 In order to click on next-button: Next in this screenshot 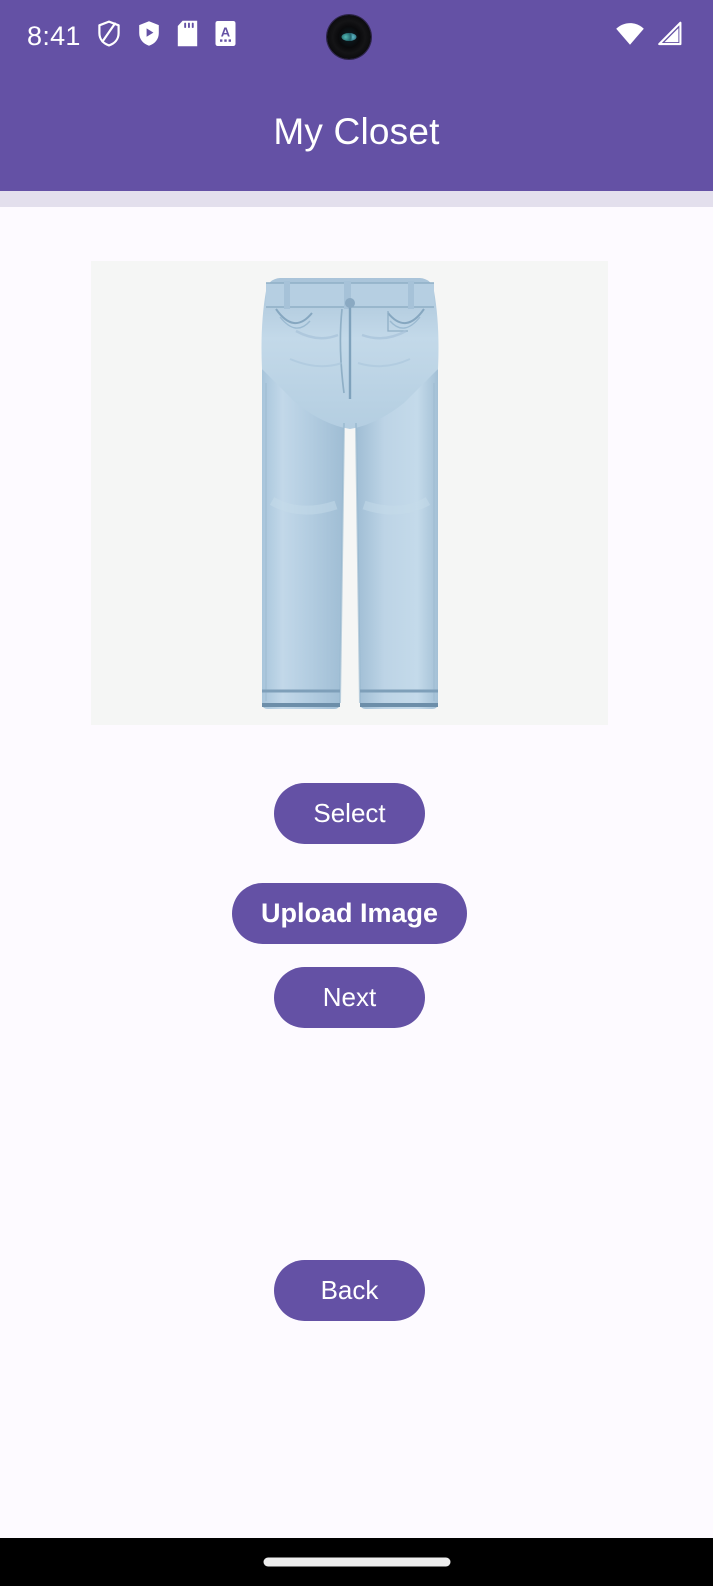, I will do `click(349, 997)`.